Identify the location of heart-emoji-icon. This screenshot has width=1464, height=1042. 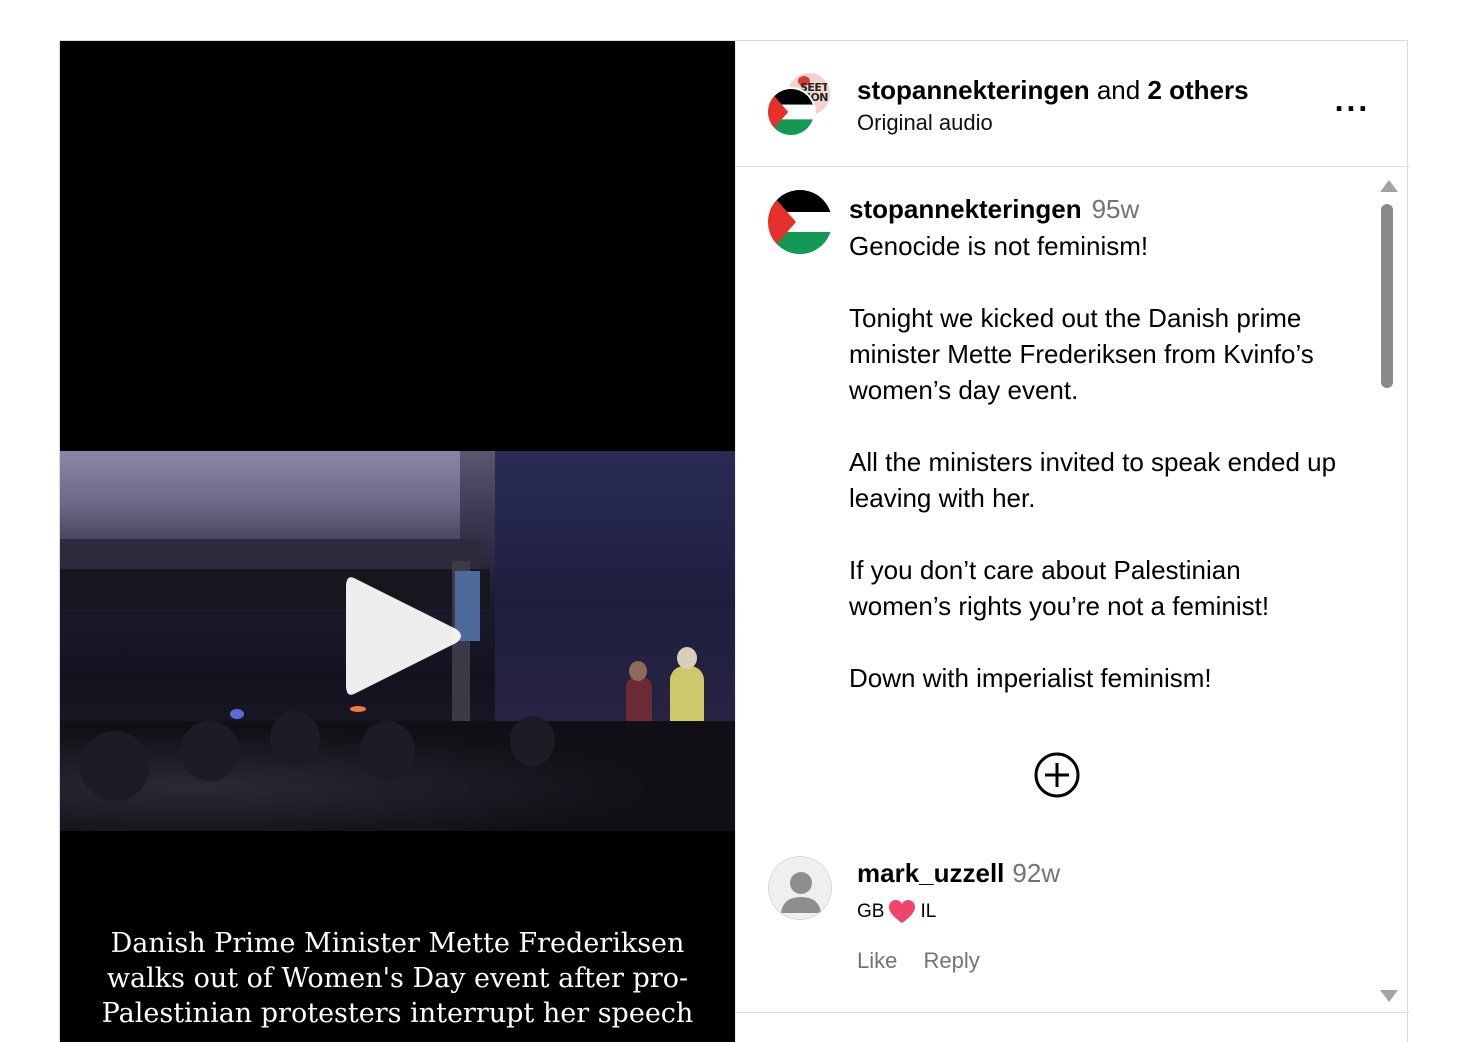
(902, 911).